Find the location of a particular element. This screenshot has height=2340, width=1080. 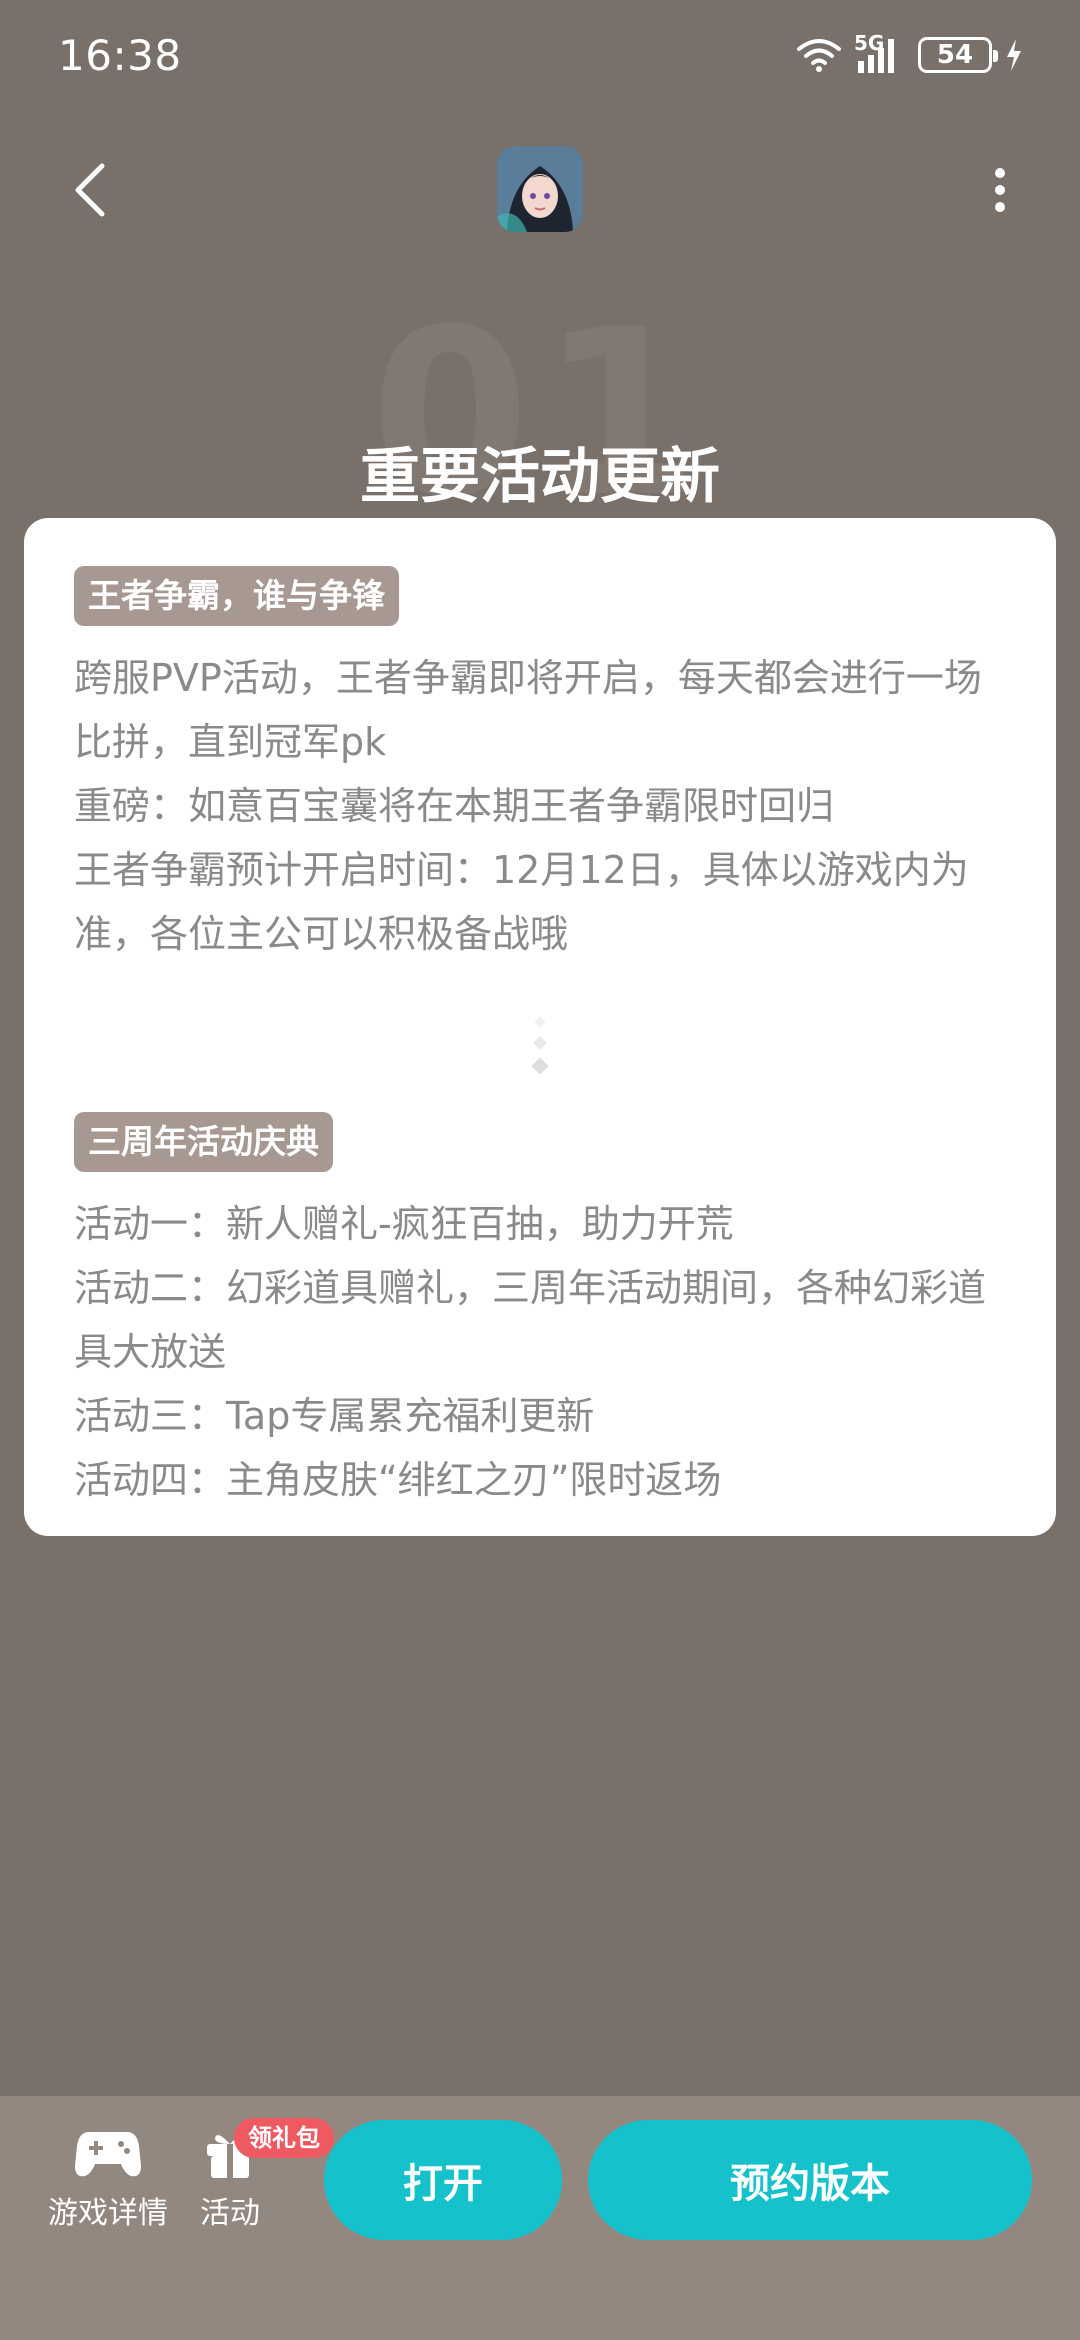

signal-indicator: 5G is located at coordinates (880, 53).